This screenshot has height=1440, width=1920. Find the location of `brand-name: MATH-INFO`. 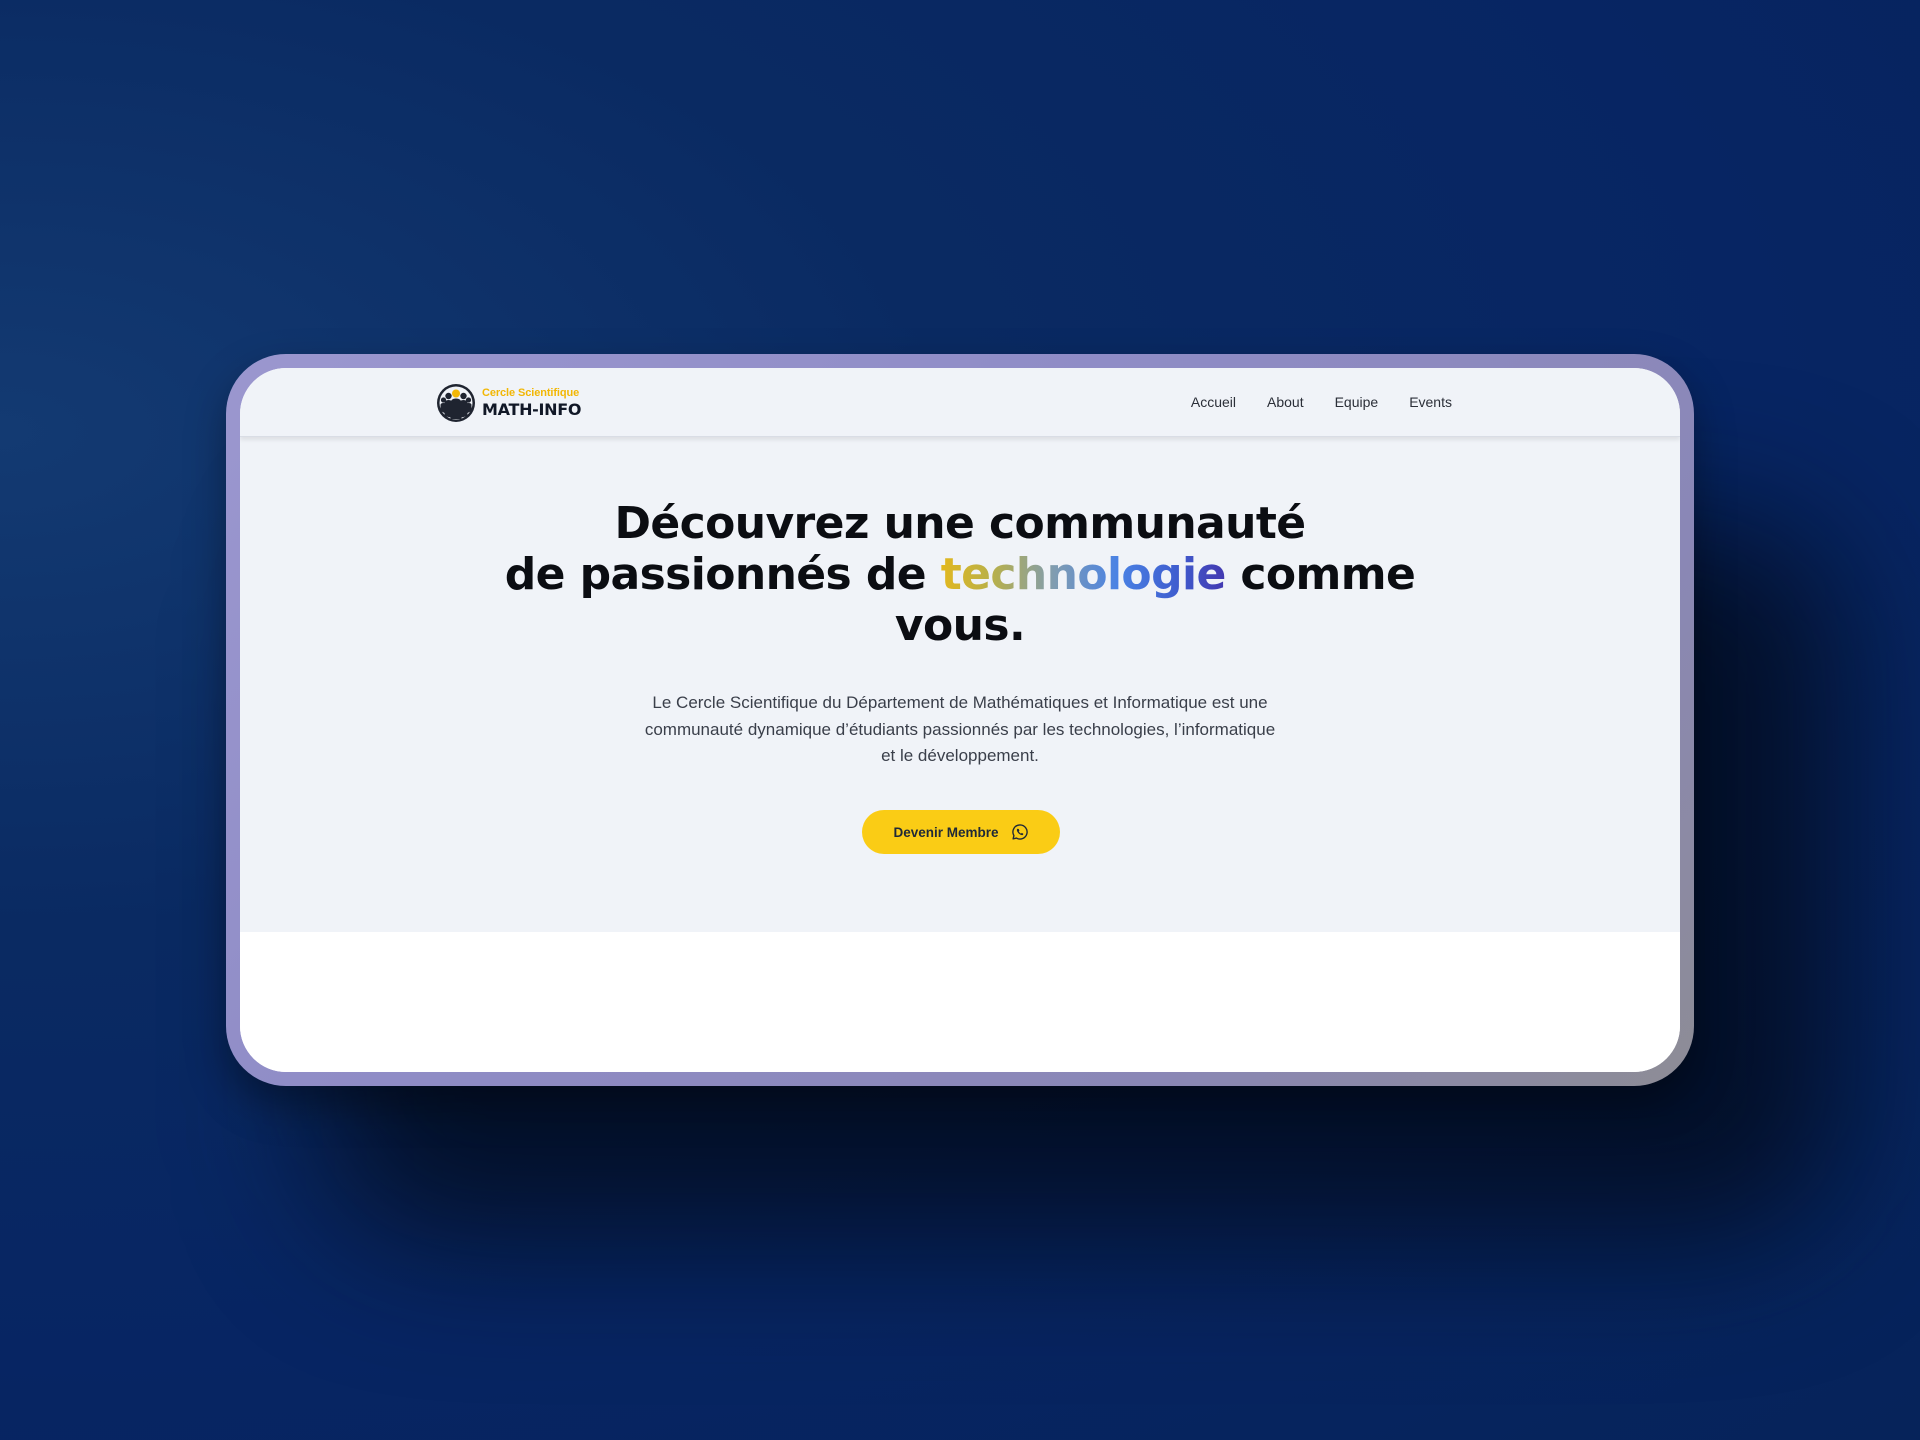

brand-name: MATH-INFO is located at coordinates (532, 409).